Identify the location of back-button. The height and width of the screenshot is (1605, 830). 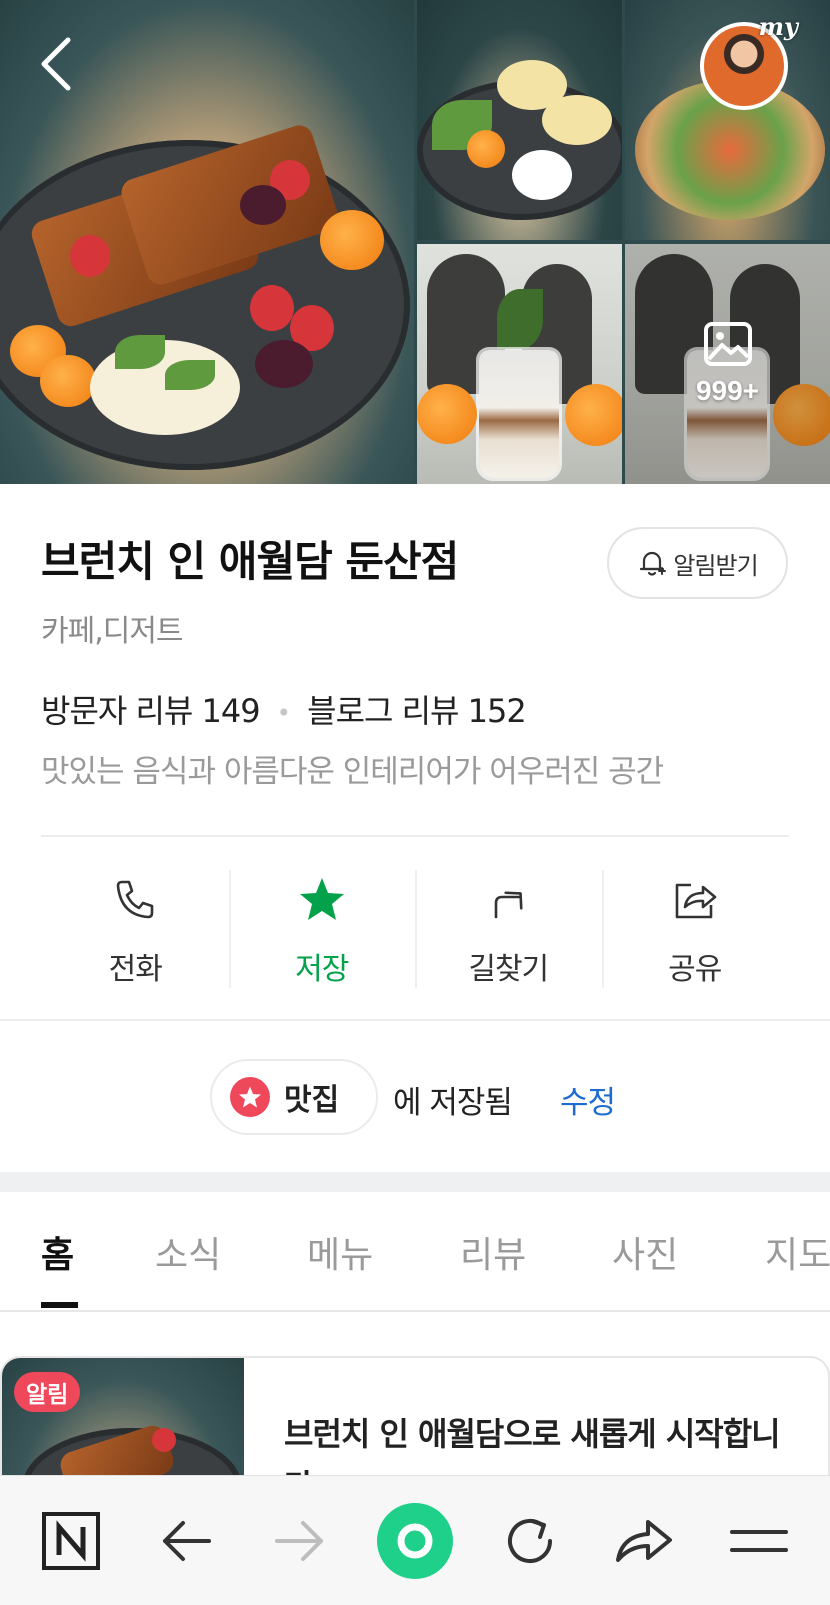
(186, 1541).